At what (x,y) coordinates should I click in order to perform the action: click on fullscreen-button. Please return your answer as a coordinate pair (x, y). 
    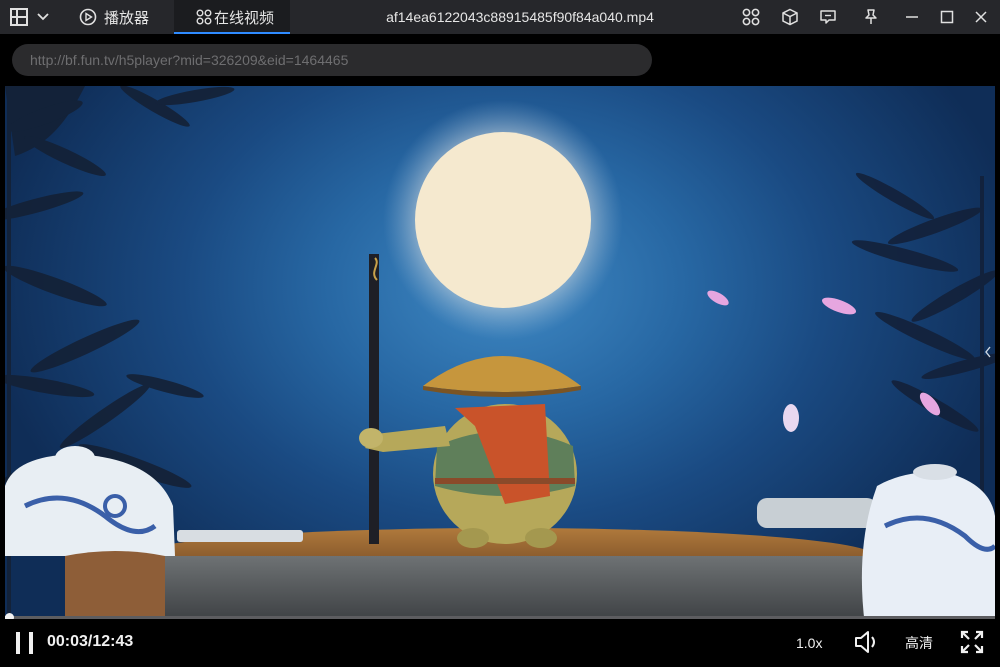
    Looking at the image, I should click on (972, 642).